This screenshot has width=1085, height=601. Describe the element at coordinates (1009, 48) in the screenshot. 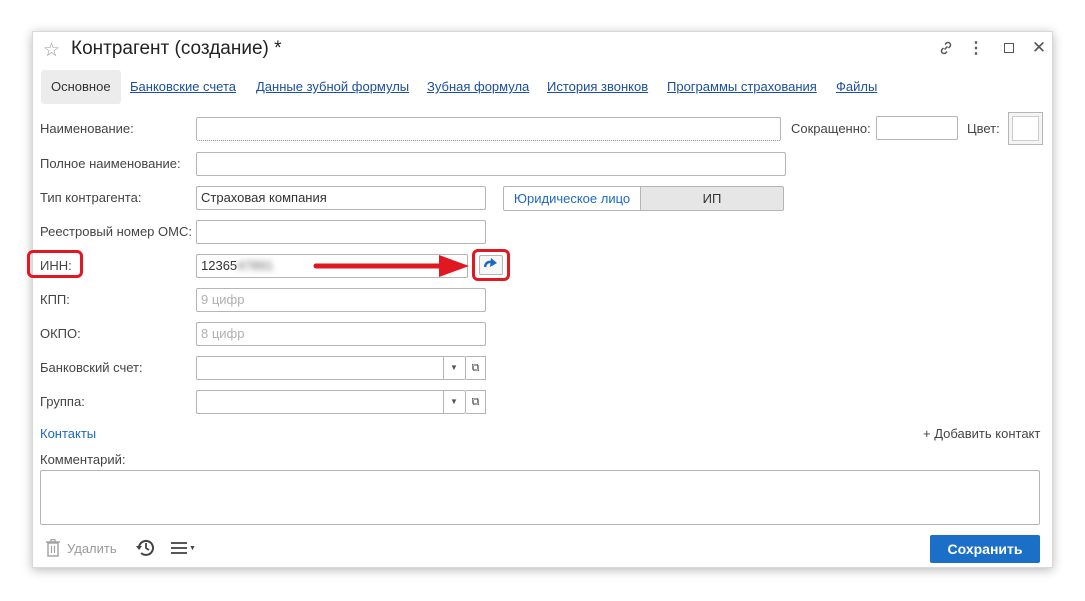

I see `maximize-icon` at that location.